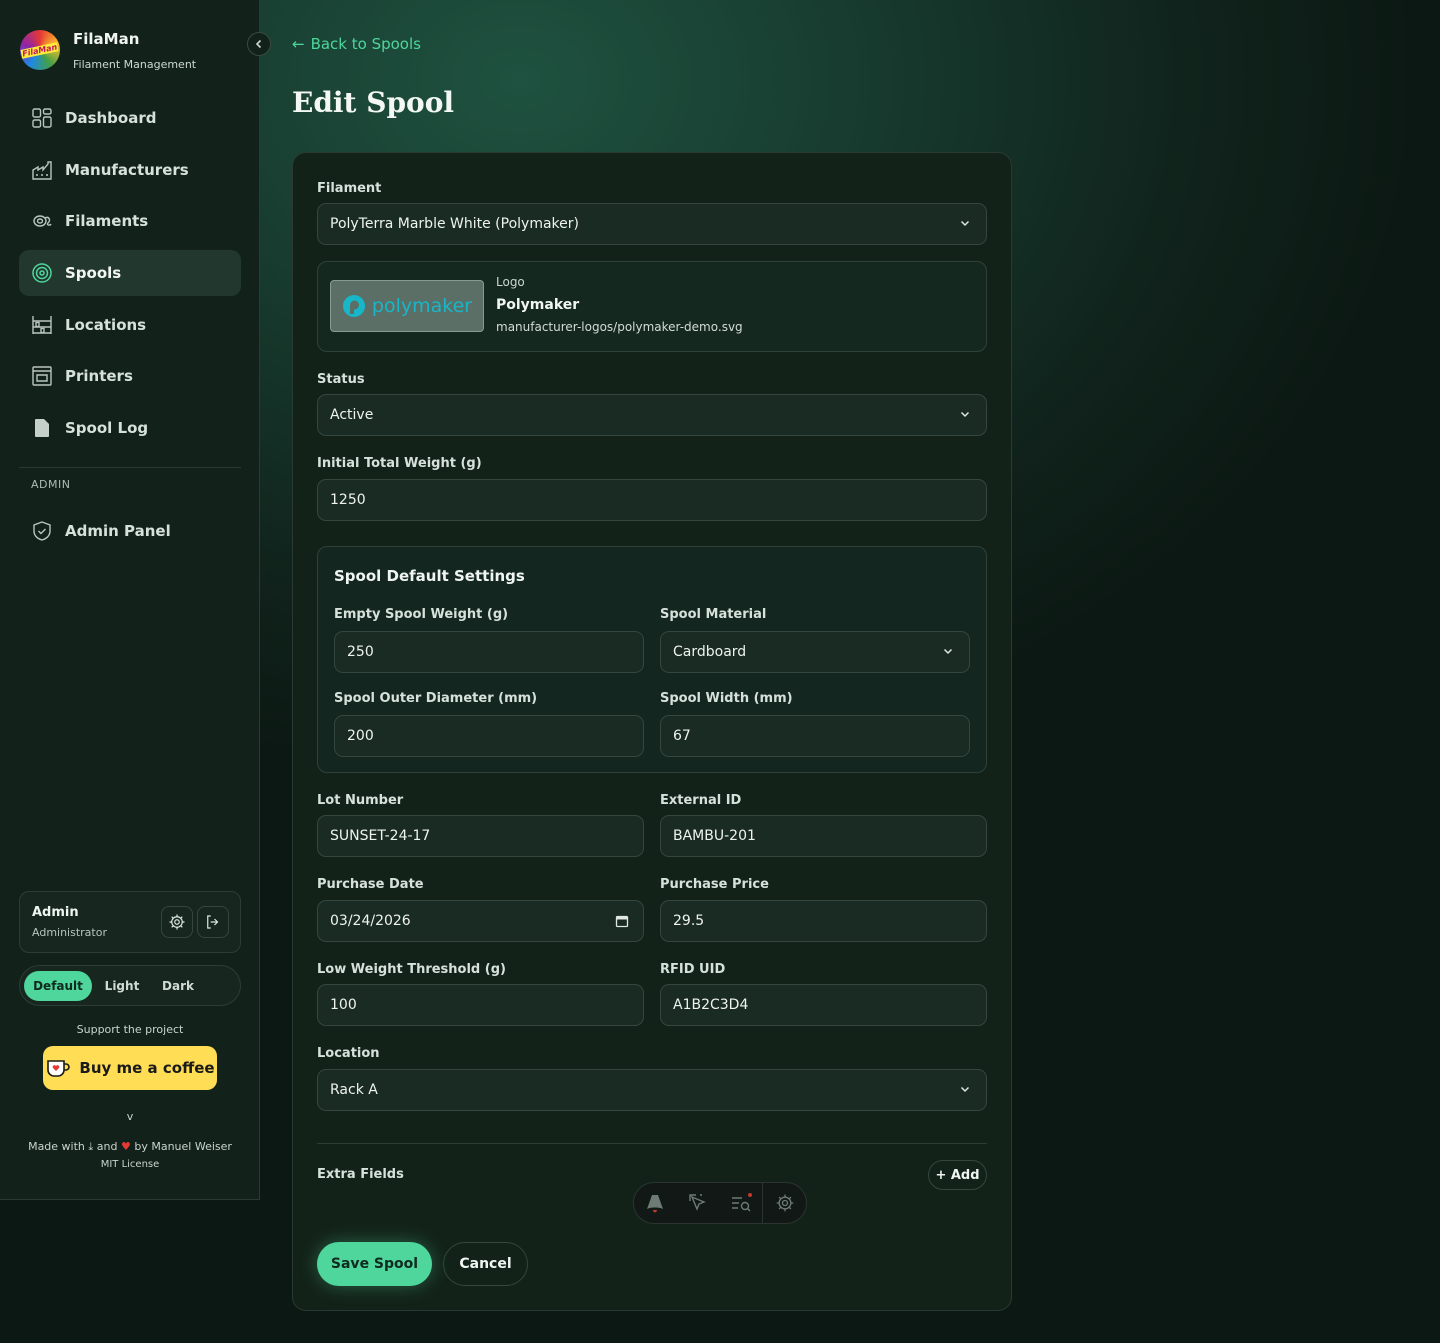 The width and height of the screenshot is (1440, 1343). I want to click on sidebar-item-dashboard: Dashboard, so click(130, 118).